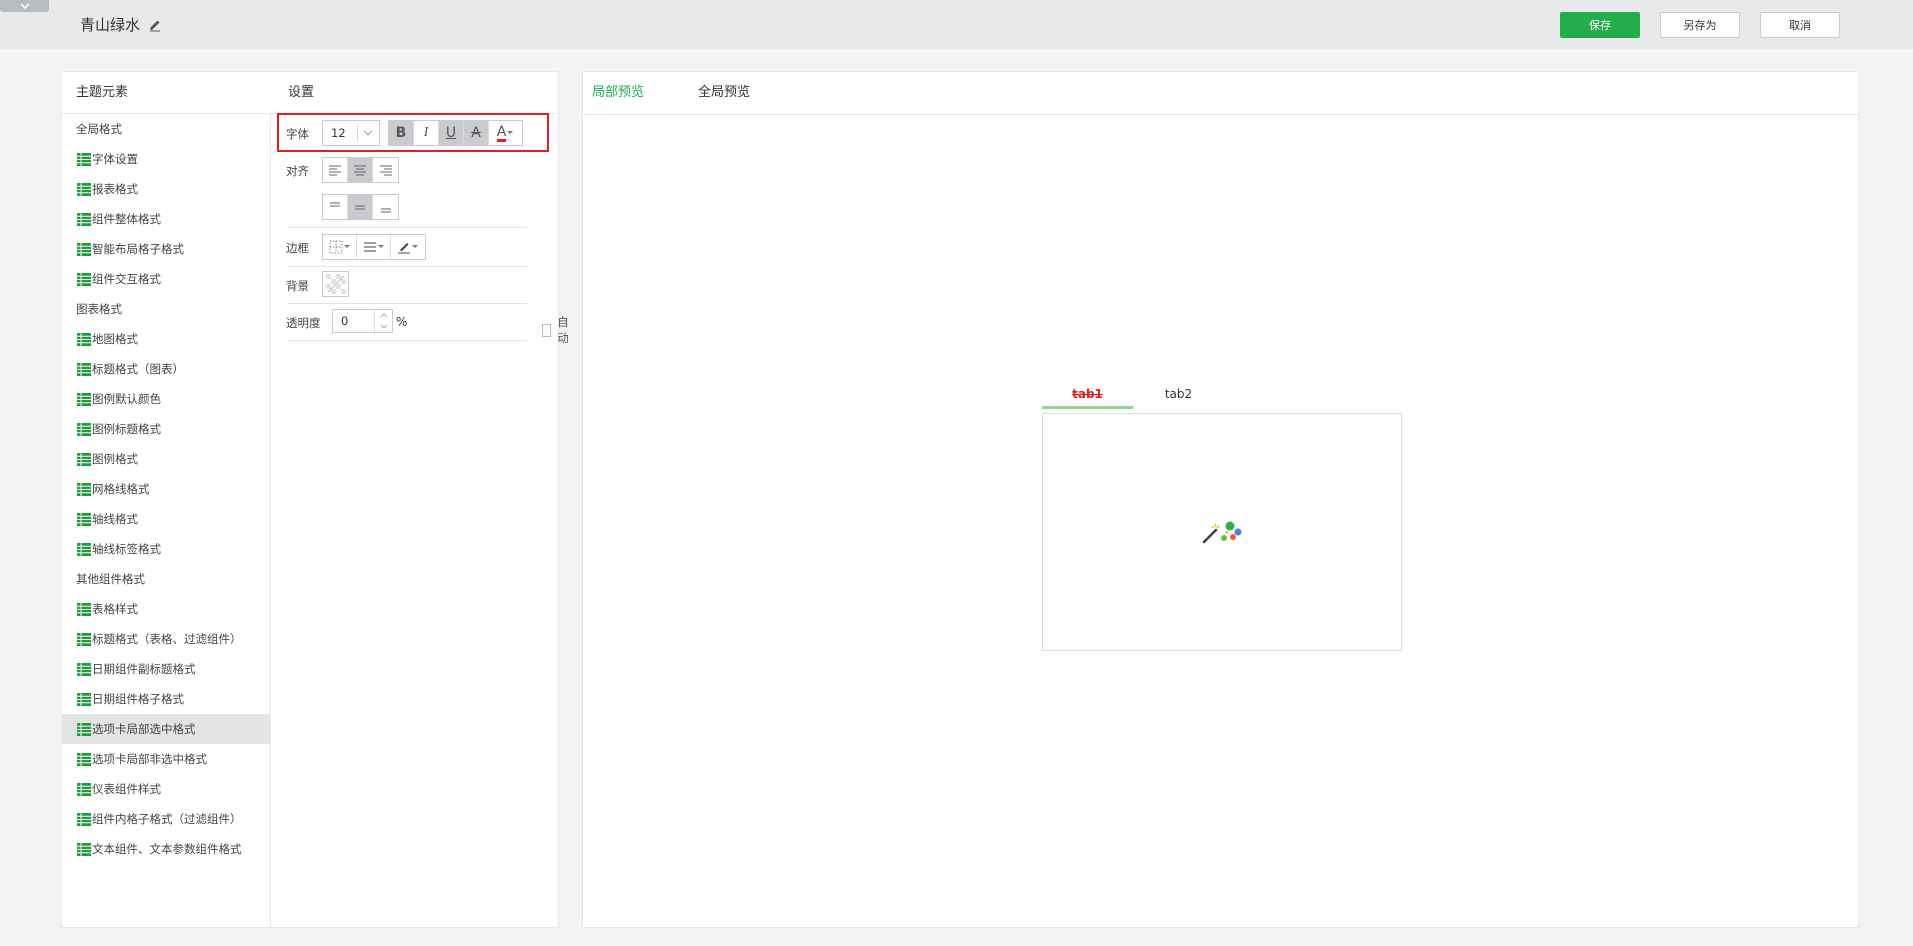 This screenshot has height=946, width=1913. I want to click on align-middle-button, so click(360, 207).